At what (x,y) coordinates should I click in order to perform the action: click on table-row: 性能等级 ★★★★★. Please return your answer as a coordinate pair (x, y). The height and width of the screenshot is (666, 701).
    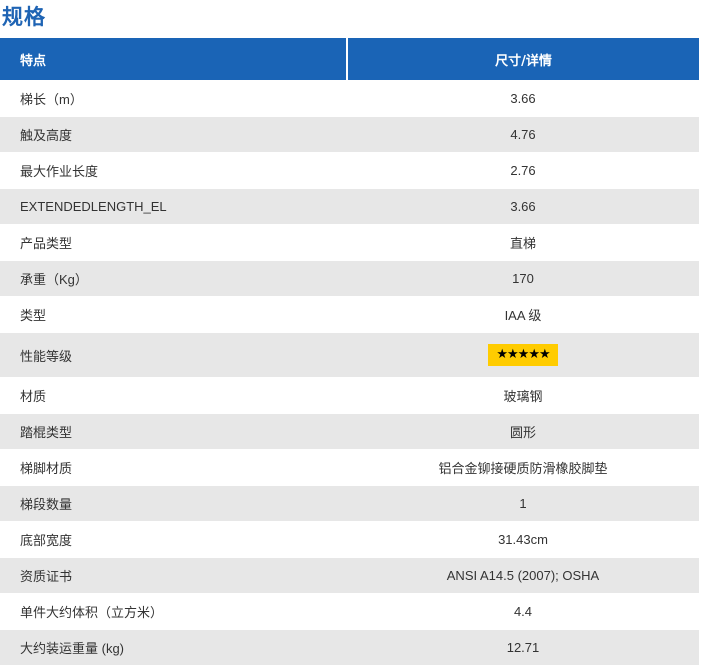
    Looking at the image, I should click on (349, 355).